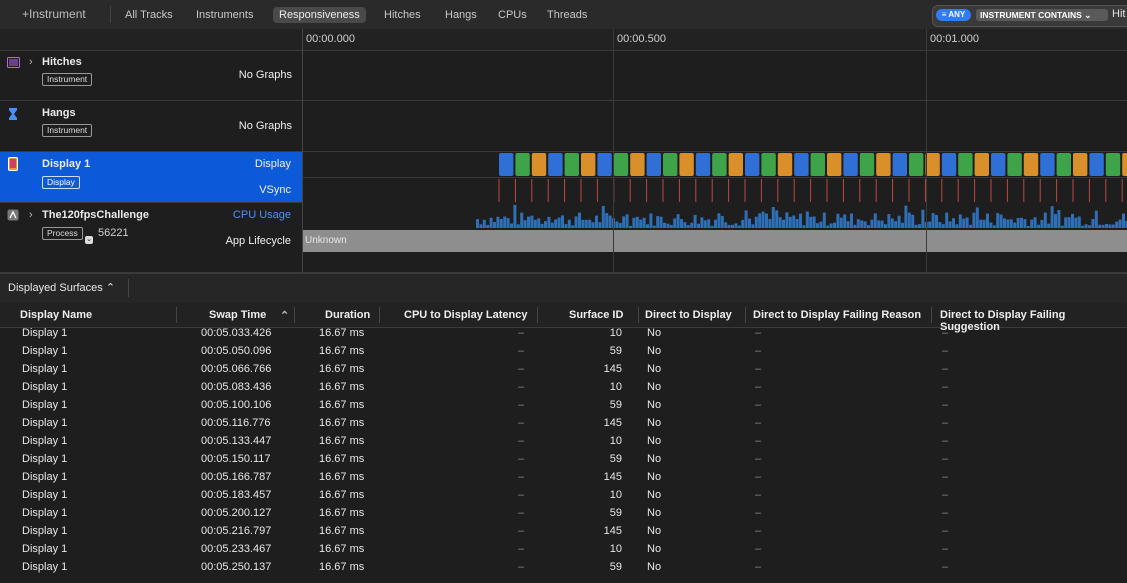 Image resolution: width=1127 pixels, height=583 pixels. I want to click on table-row: Display 1 00:05.166.787 16.67 ms – 145 No – –, so click(563, 478).